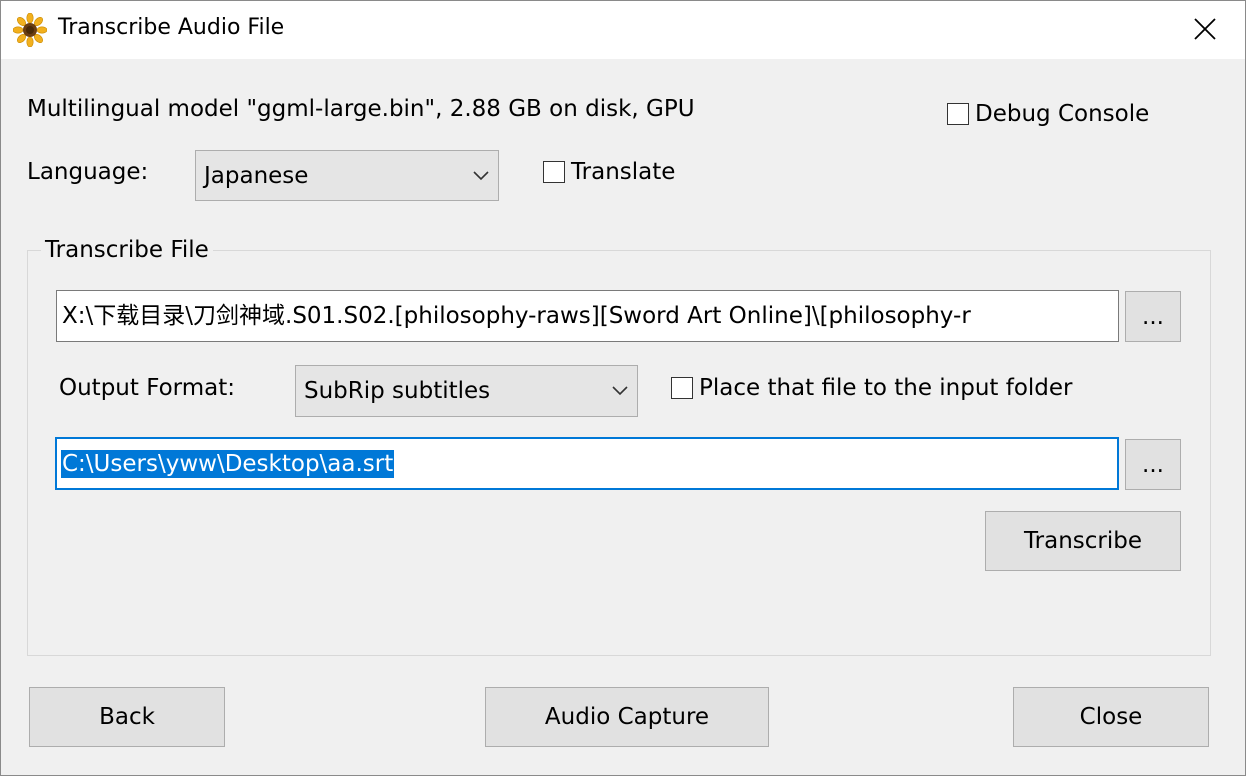 The width and height of the screenshot is (1248, 778). Describe the element at coordinates (1083, 541) in the screenshot. I see `transcribe-button: Transcribe` at that location.